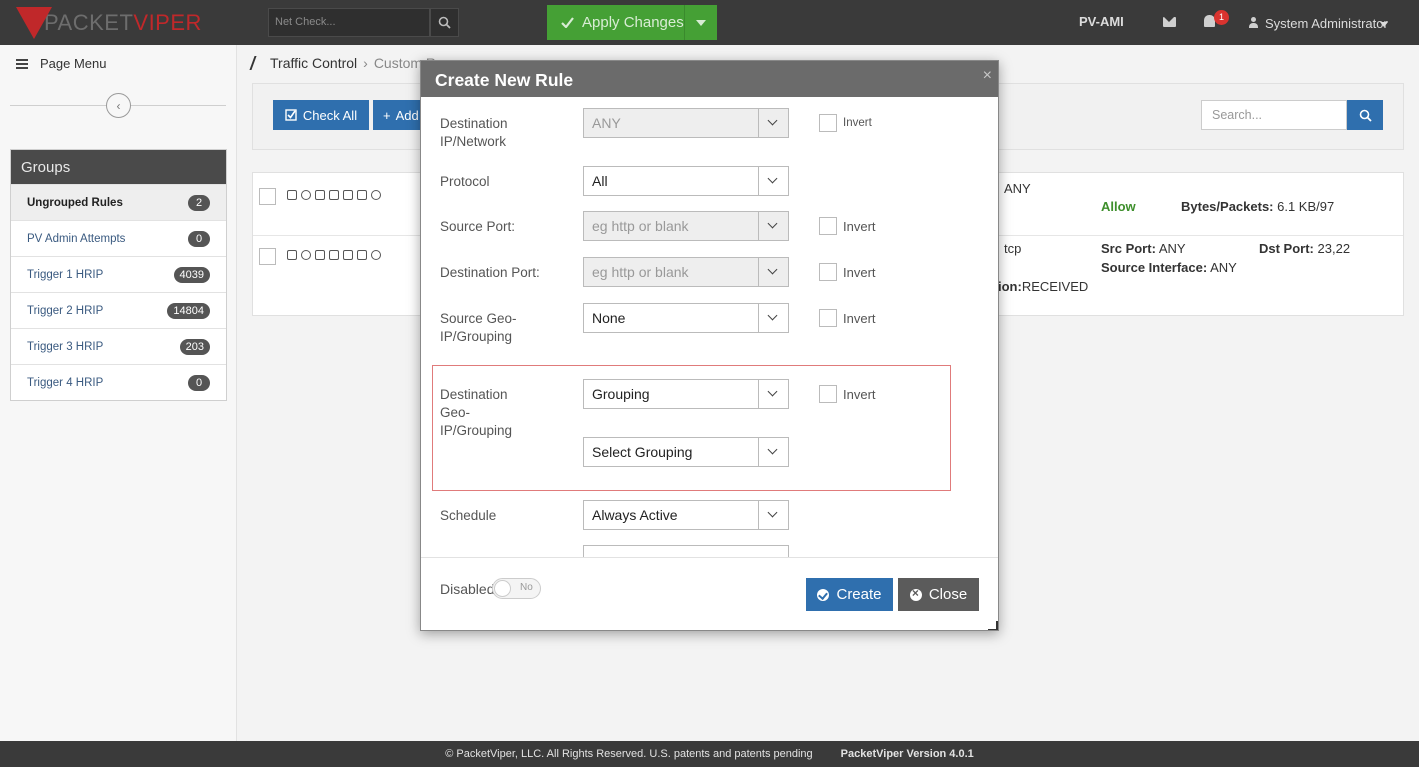 This screenshot has height=767, width=1419. I want to click on direction-value: RECEIVED, so click(1055, 286).